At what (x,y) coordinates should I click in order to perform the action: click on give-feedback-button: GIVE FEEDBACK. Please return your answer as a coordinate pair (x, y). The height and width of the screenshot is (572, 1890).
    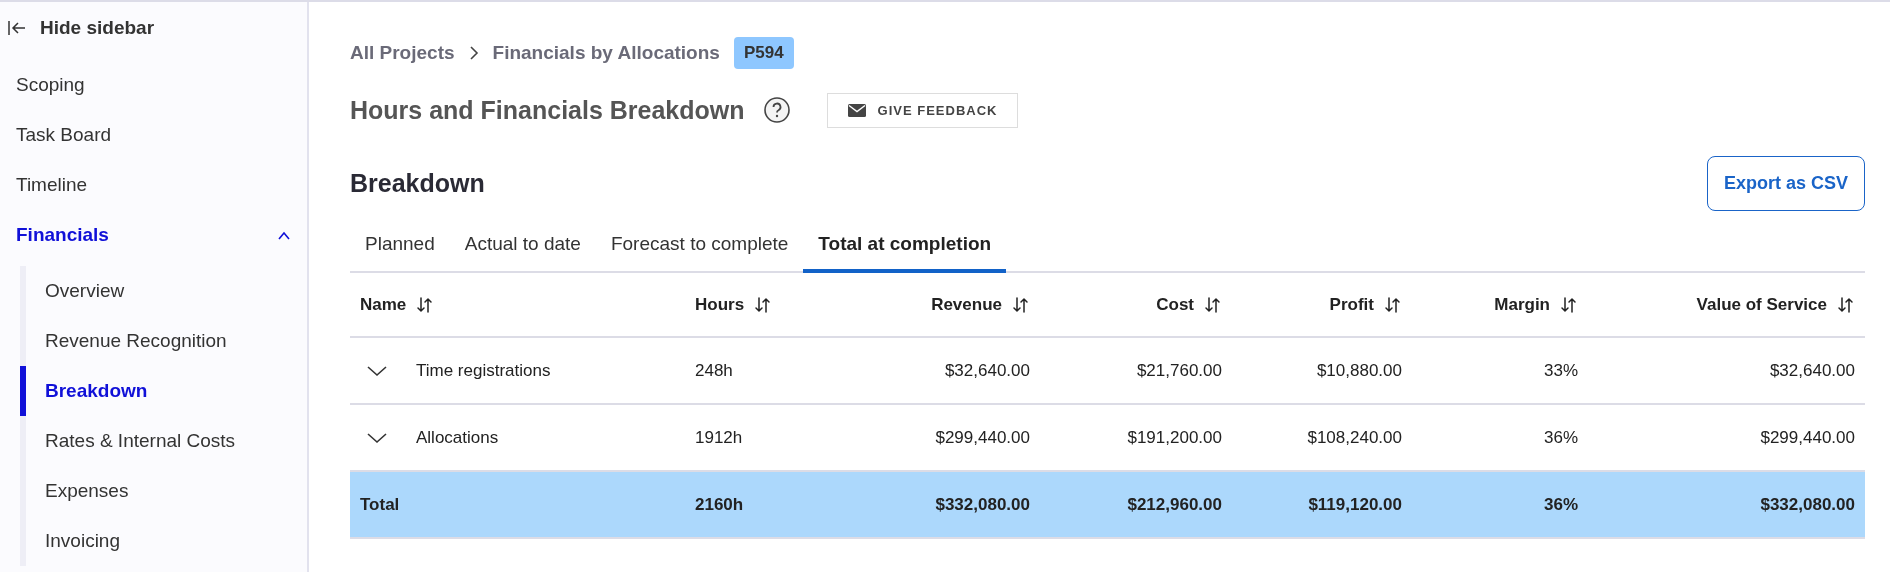
    Looking at the image, I should click on (922, 110).